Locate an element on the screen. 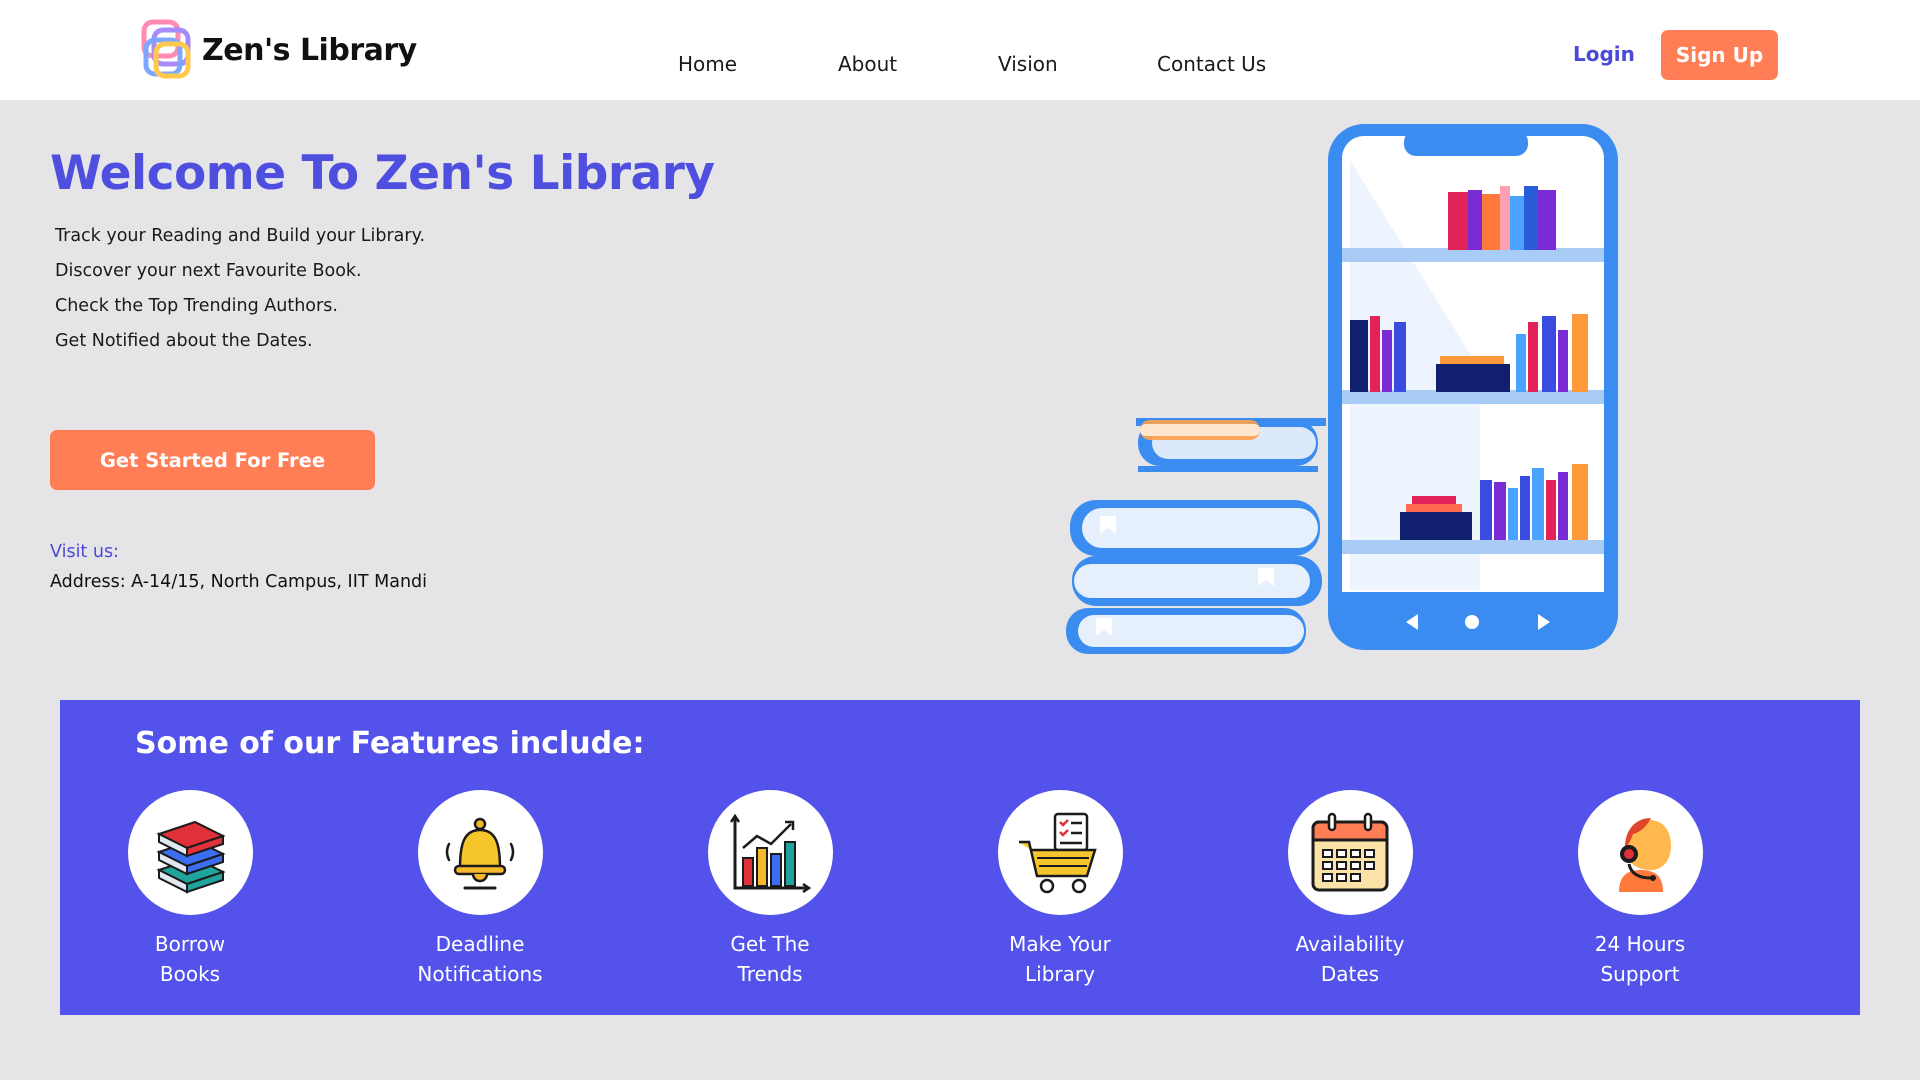 The height and width of the screenshot is (1080, 1920). feature-deadline-notifications: Deadline Notifications is located at coordinates (480, 889).